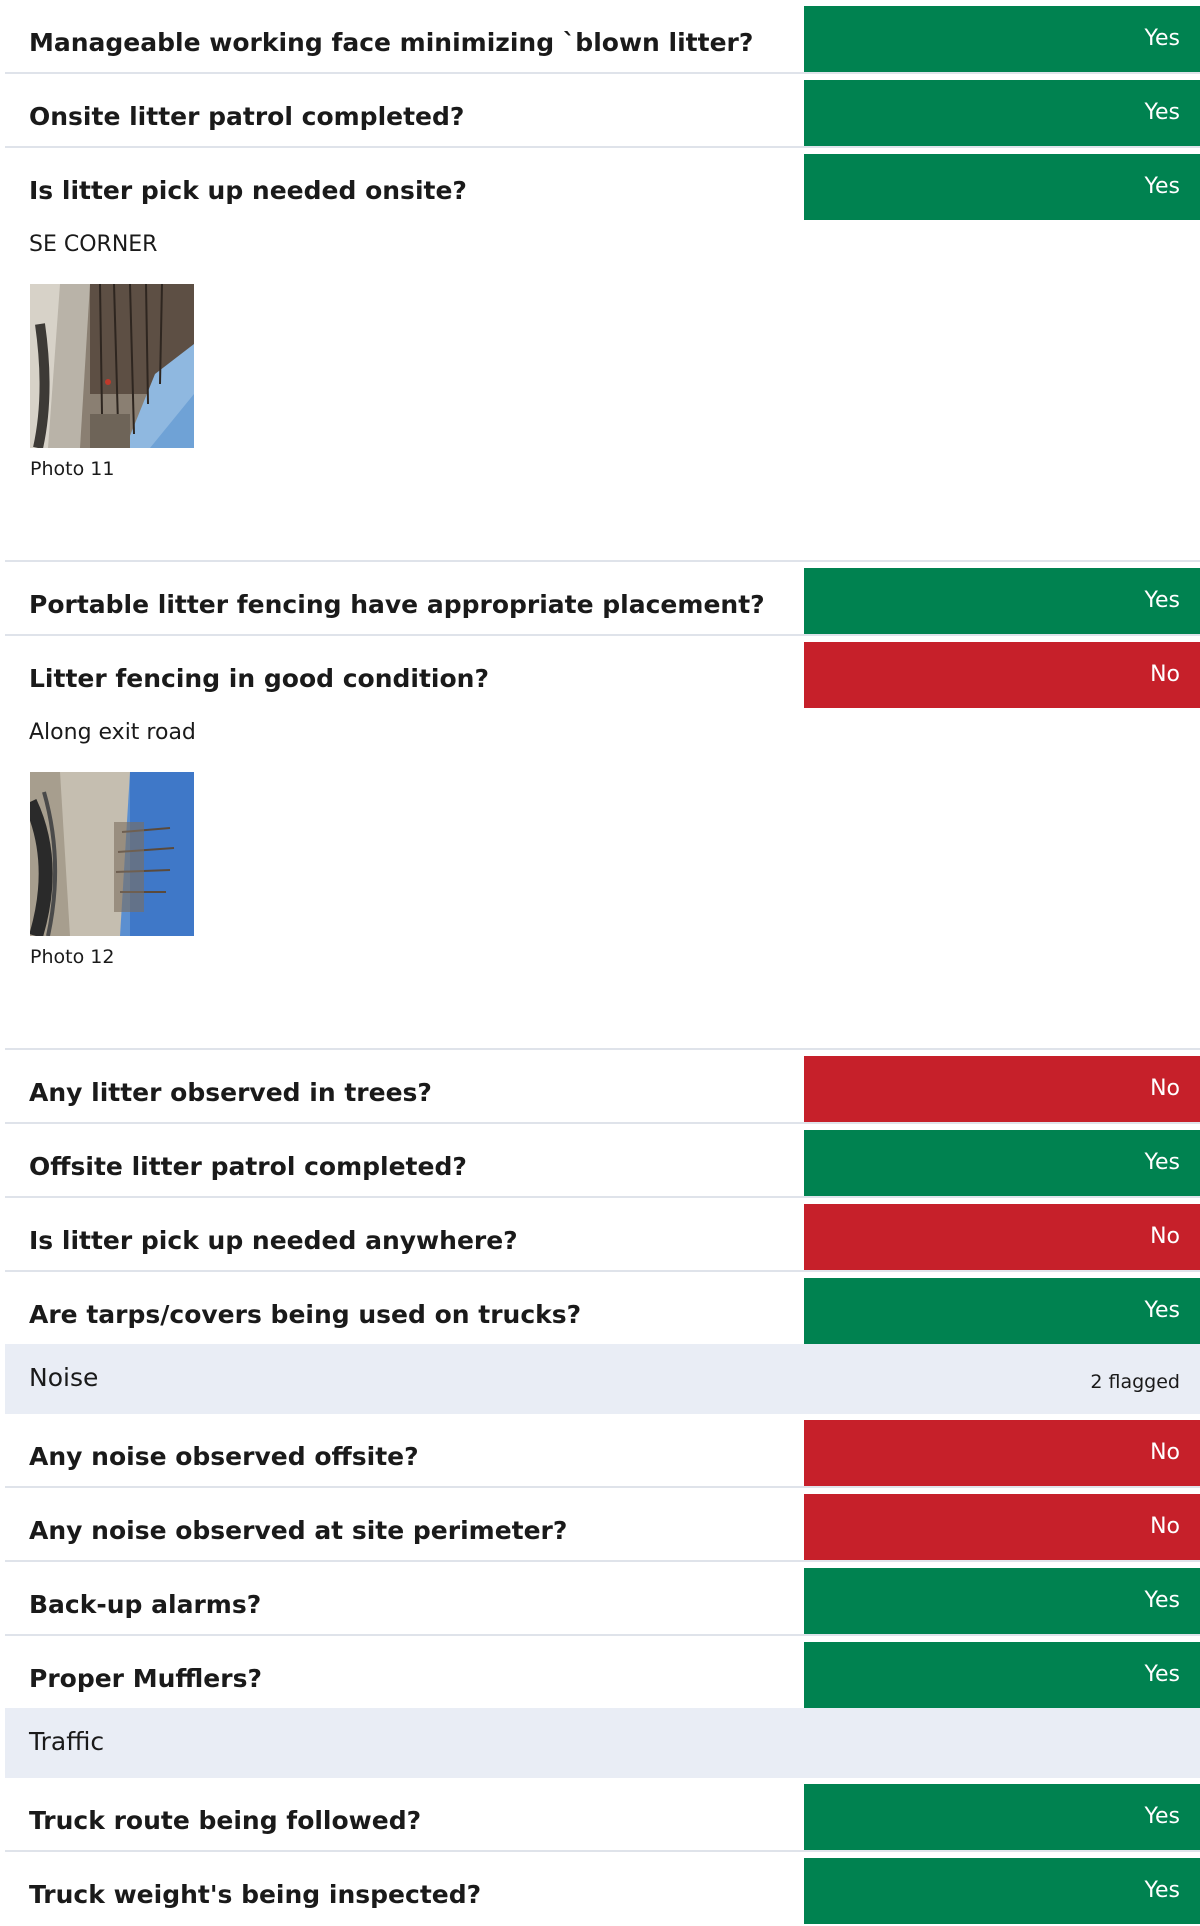  What do you see at coordinates (298, 1530) in the screenshot?
I see `question-text: Any noise observed at site perimeter?` at bounding box center [298, 1530].